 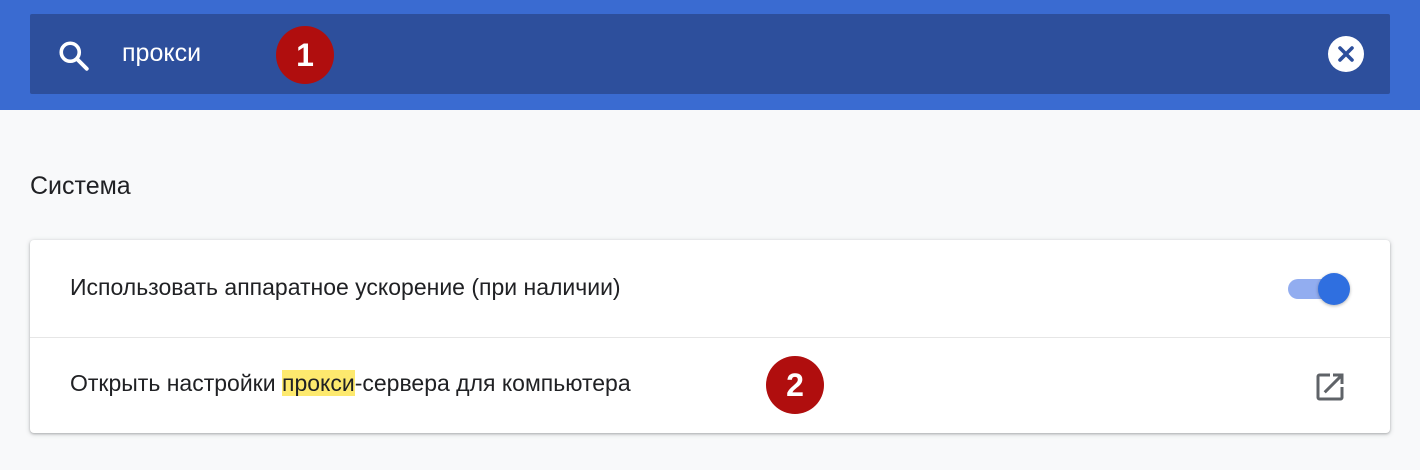 I want to click on annotation-badge-2: 2, so click(x=795, y=385).